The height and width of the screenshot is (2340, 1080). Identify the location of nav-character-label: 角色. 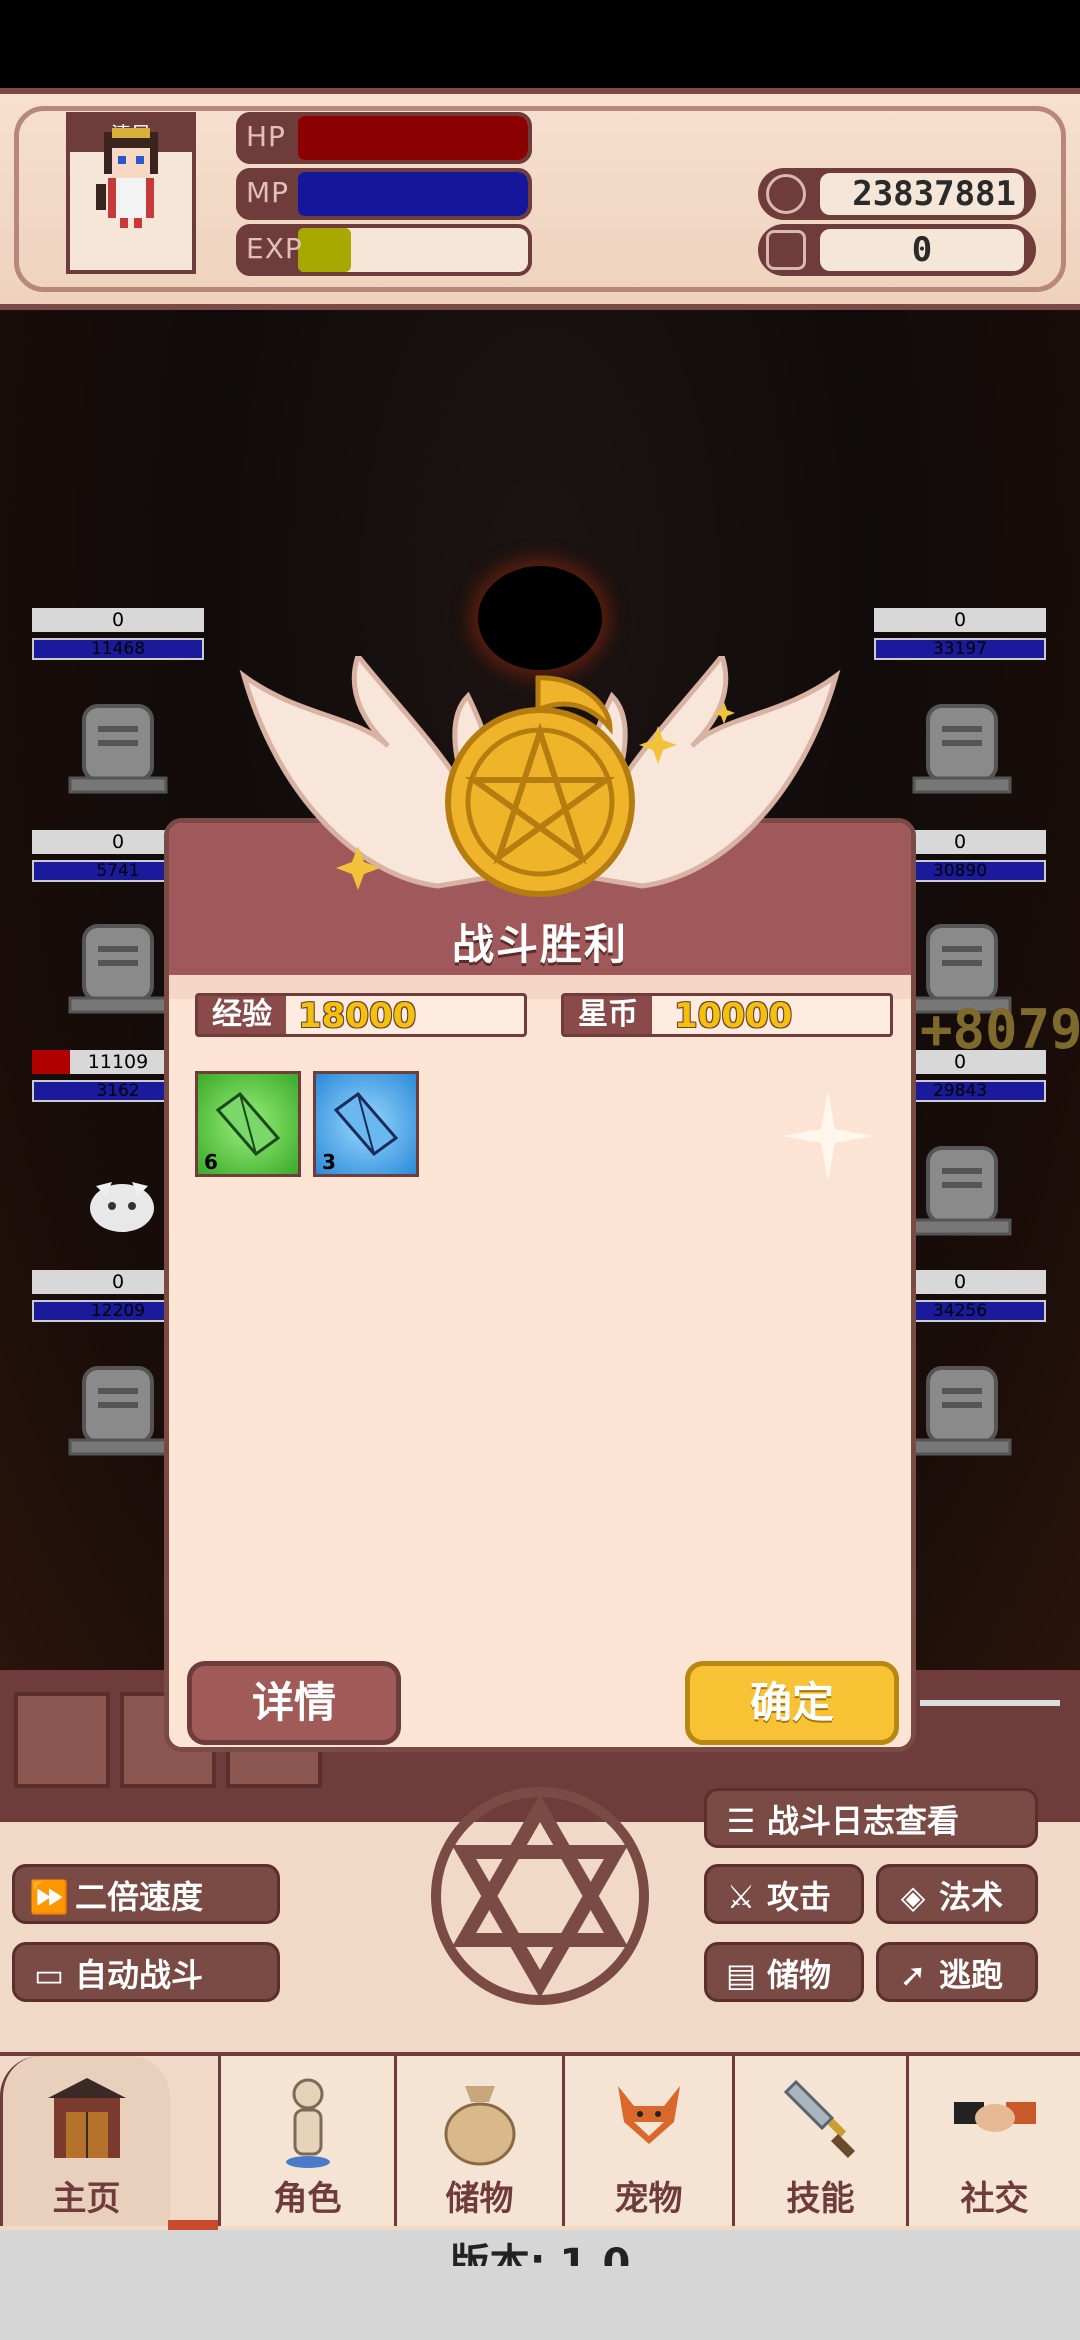
(307, 2199).